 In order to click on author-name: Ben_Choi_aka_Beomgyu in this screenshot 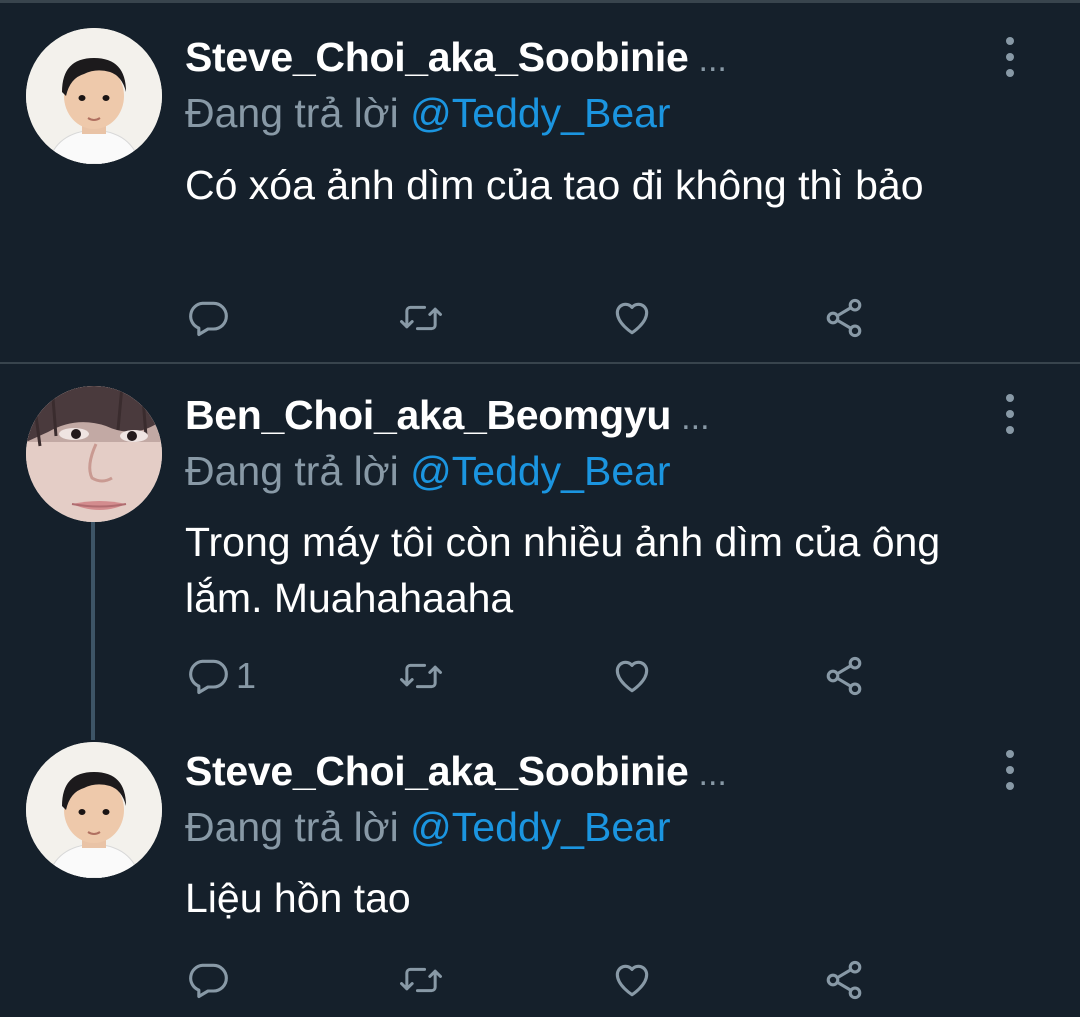, I will do `click(428, 415)`.